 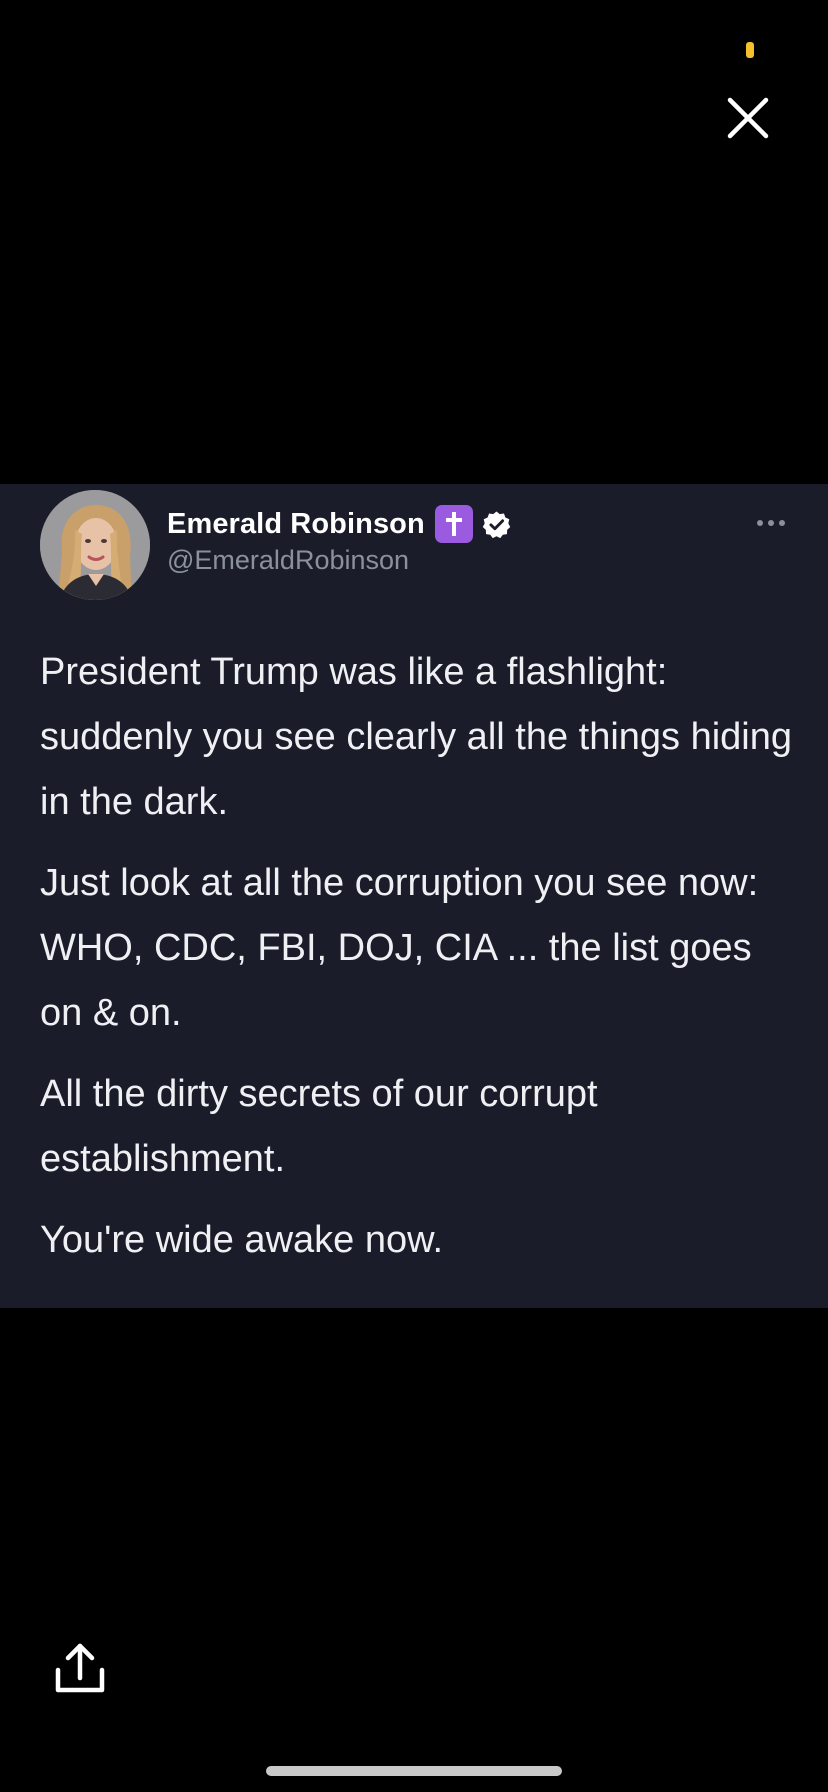 What do you see at coordinates (339, 560) in the screenshot?
I see `author-handle: @EmeraldRobinson` at bounding box center [339, 560].